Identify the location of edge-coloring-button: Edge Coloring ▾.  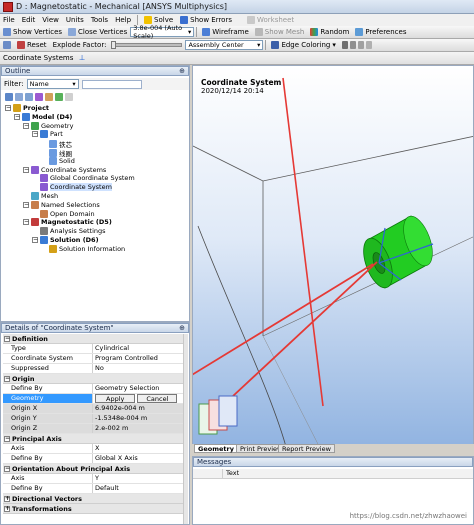
(303, 45).